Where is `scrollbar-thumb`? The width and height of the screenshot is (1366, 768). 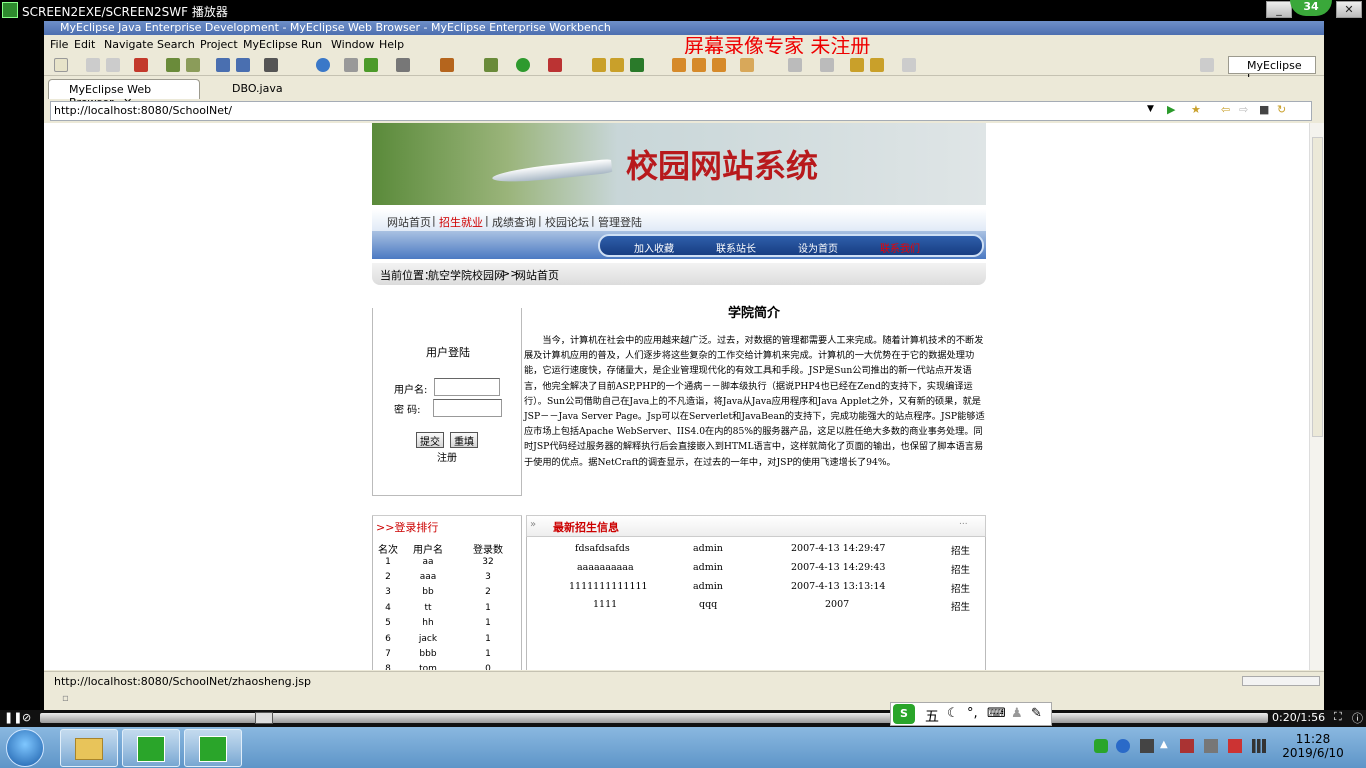 scrollbar-thumb is located at coordinates (1317, 287).